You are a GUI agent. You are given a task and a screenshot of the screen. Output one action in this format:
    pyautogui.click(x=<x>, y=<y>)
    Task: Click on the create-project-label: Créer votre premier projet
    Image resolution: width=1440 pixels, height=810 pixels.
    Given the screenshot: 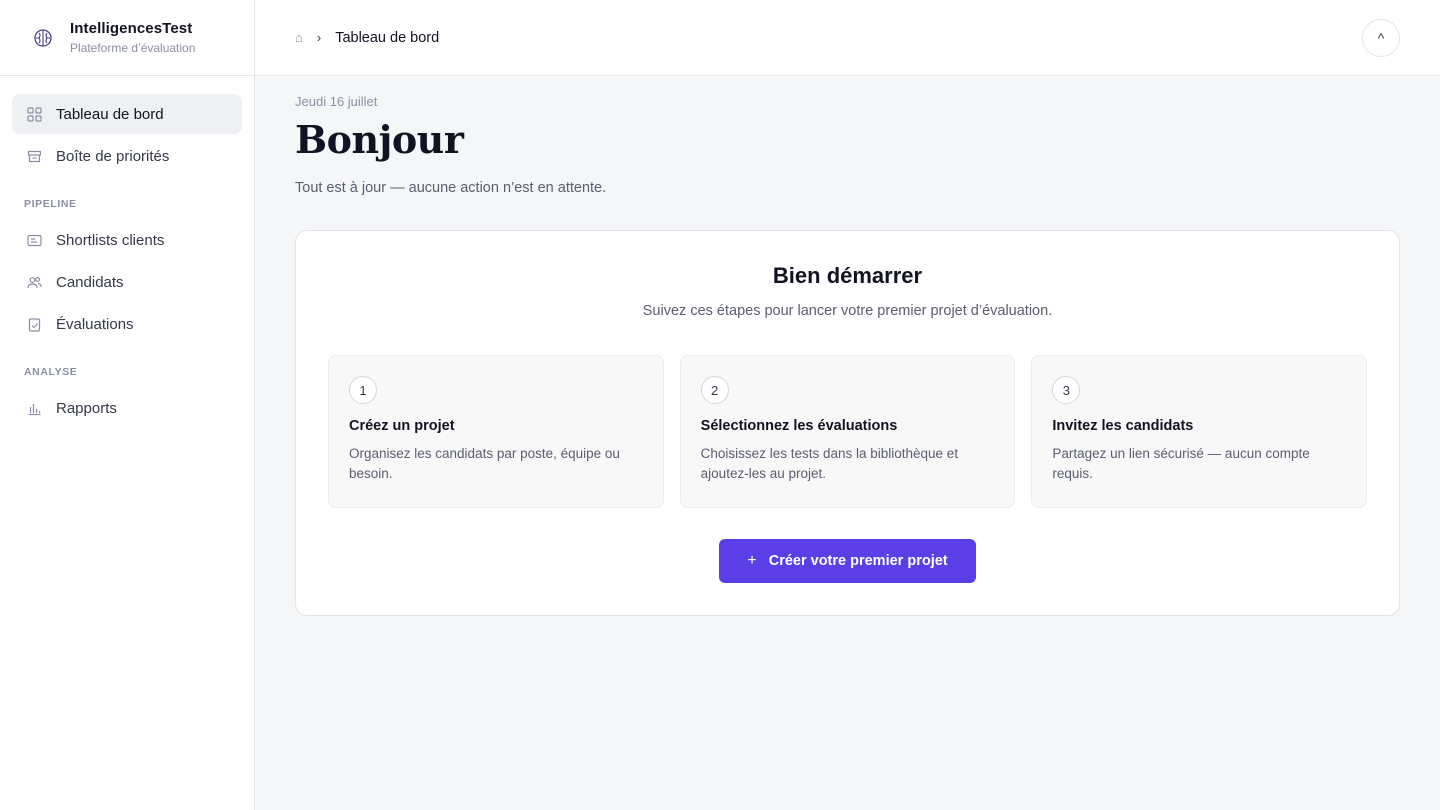 What is the action you would take?
    pyautogui.click(x=858, y=561)
    